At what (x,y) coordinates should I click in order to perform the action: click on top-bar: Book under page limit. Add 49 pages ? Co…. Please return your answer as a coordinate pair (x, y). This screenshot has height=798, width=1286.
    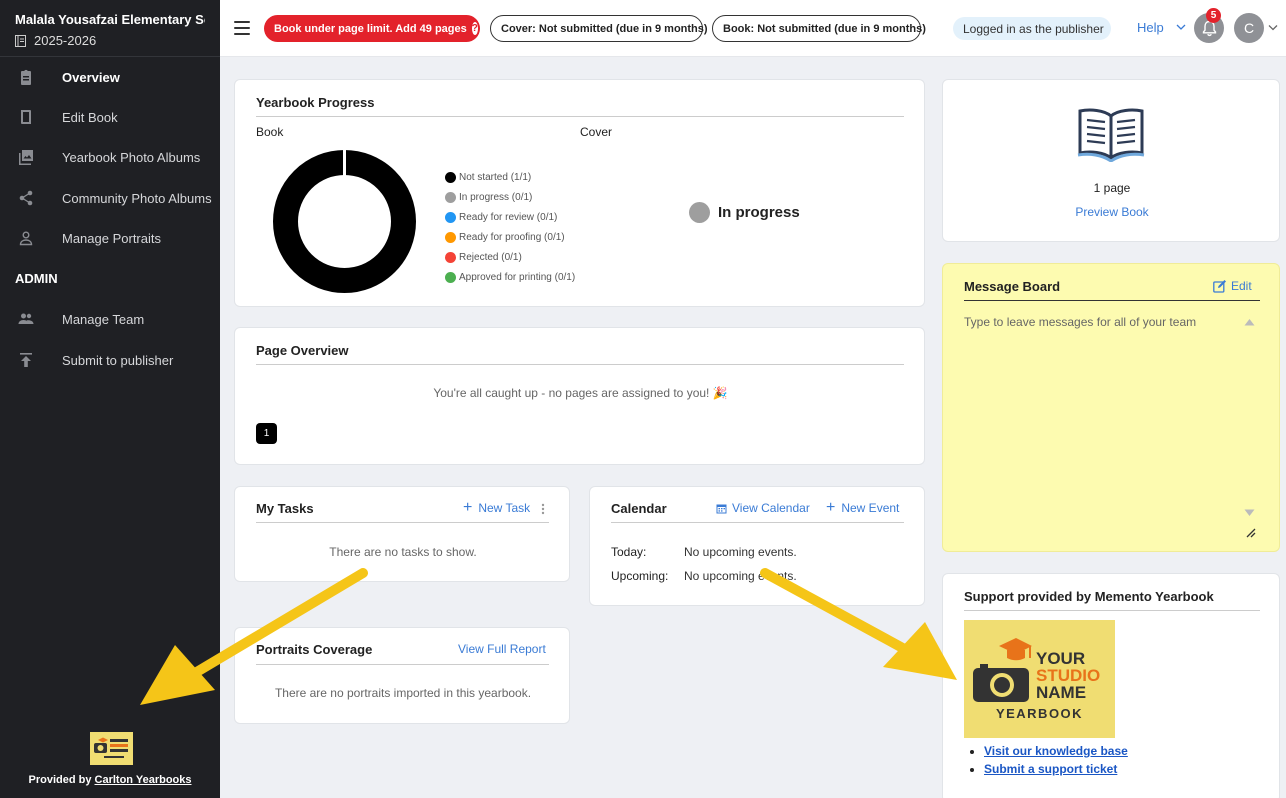
    Looking at the image, I should click on (753, 28).